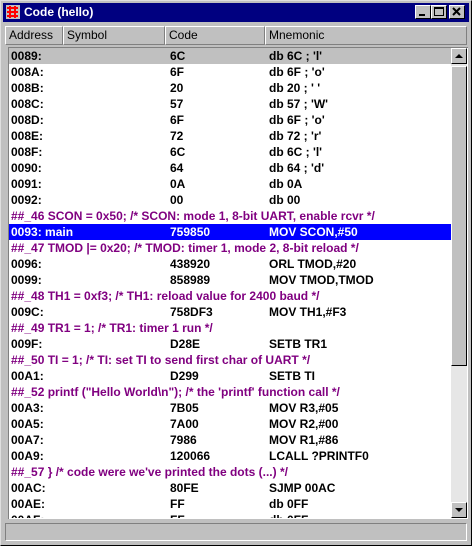  I want to click on scroll-thumb, so click(459, 216).